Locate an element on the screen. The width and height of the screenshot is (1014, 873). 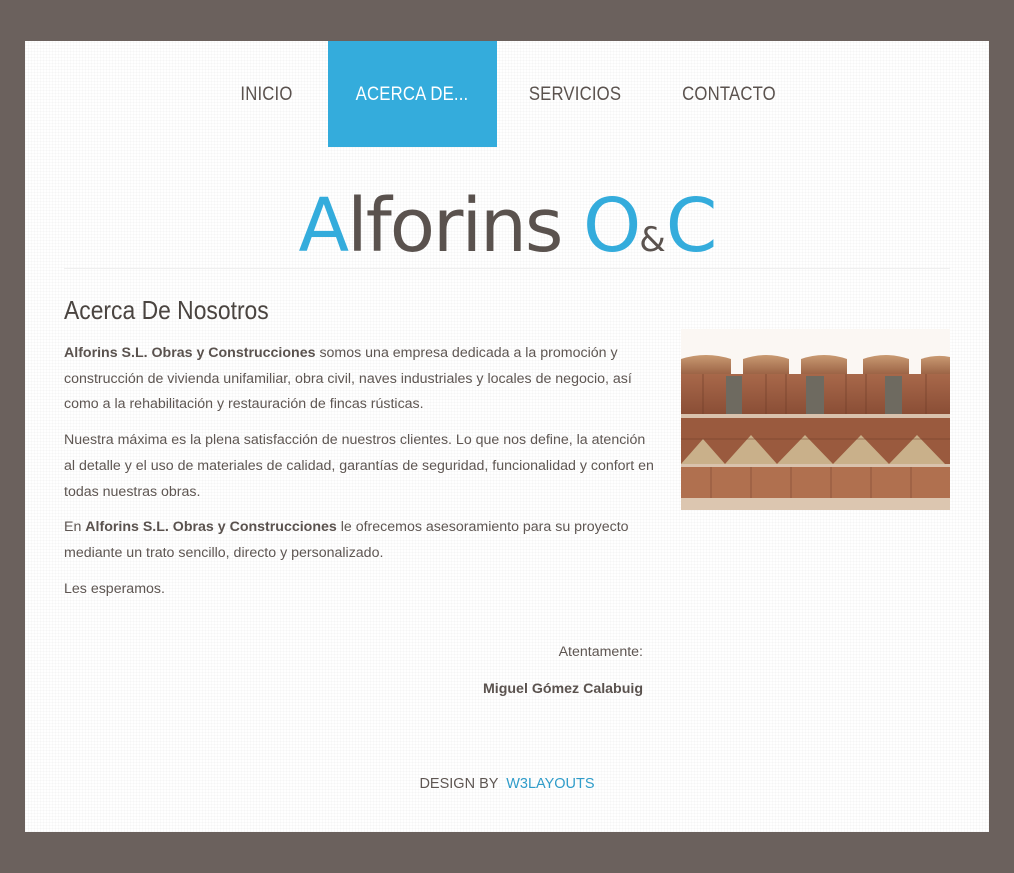
logo-ampersand: & is located at coordinates (652, 240).